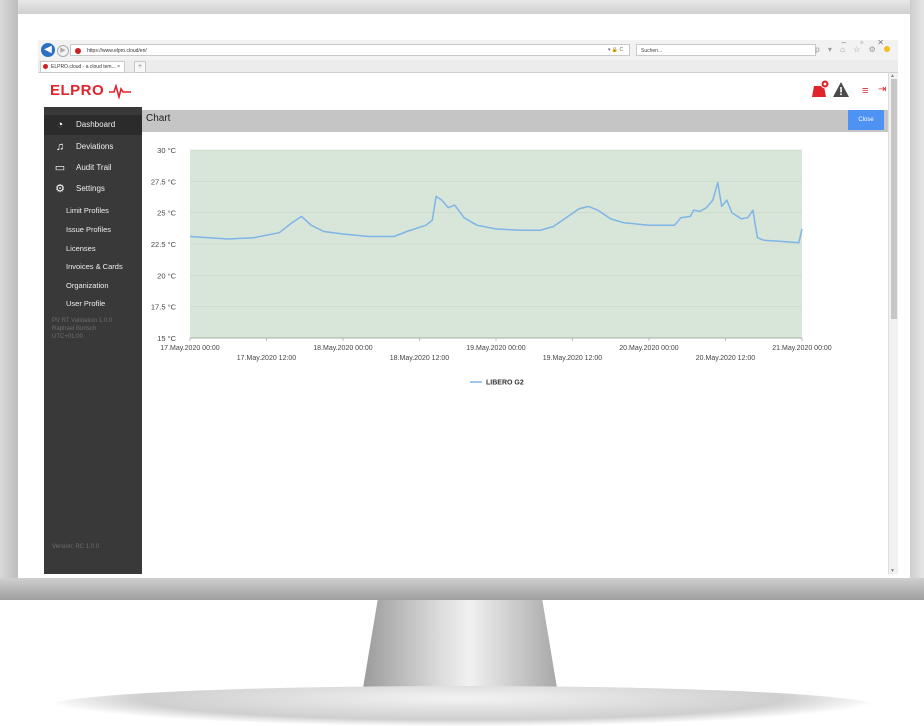 The width and height of the screenshot is (924, 726). I want to click on page-scrollbar: ▲ ▼, so click(893, 323).